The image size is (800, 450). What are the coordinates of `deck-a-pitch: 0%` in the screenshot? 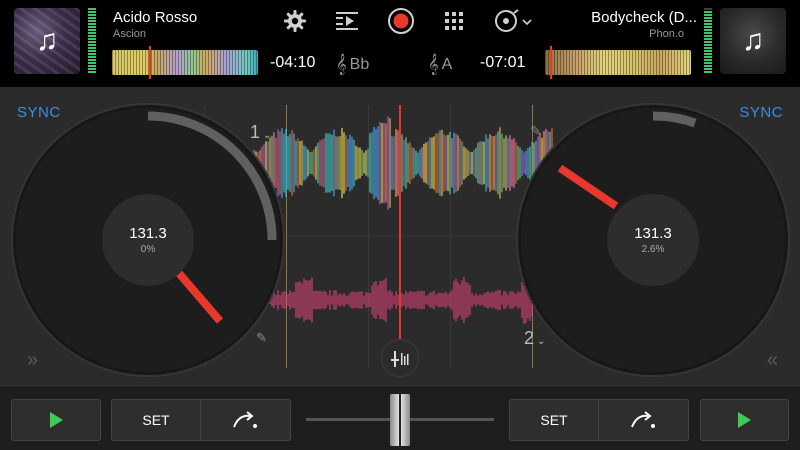 It's located at (148, 249).